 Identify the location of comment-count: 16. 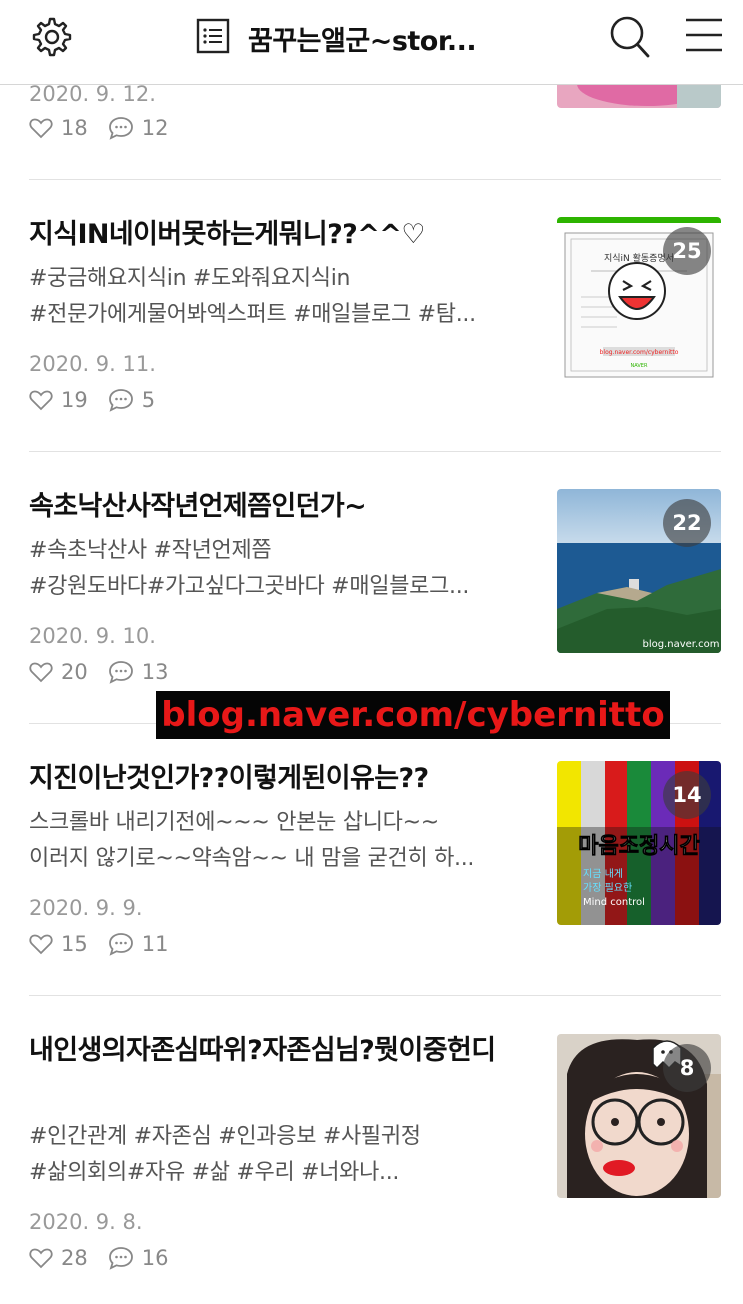
(138, 1258).